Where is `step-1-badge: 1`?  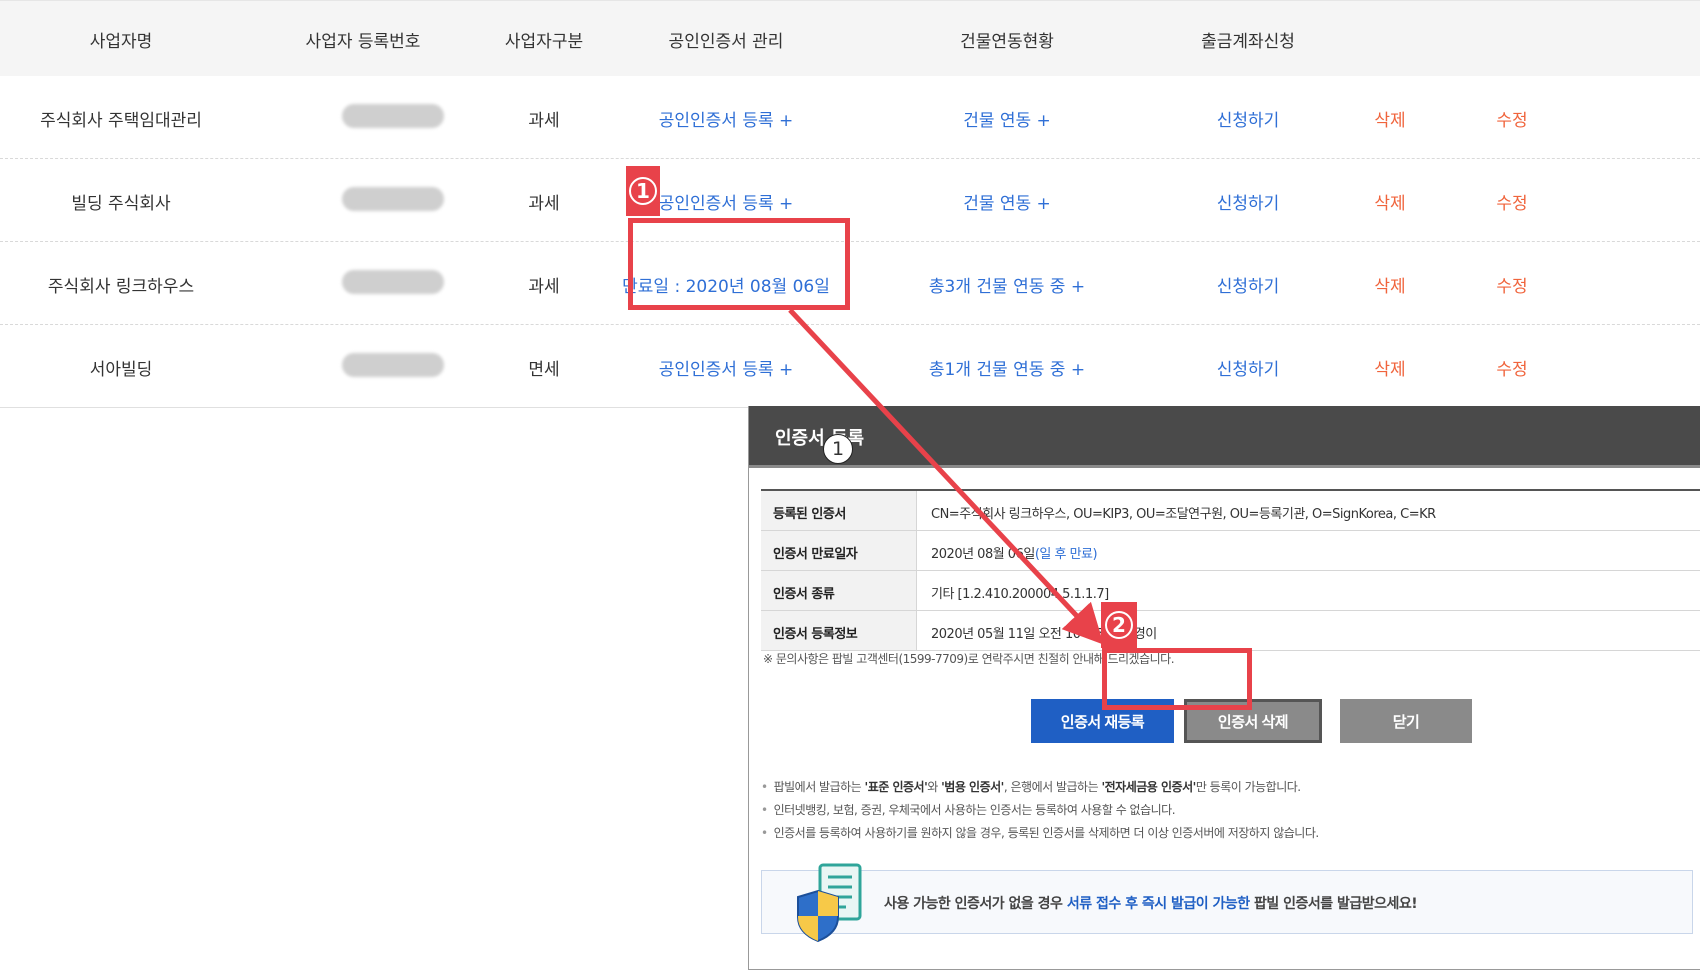
step-1-badge: 1 is located at coordinates (643, 191).